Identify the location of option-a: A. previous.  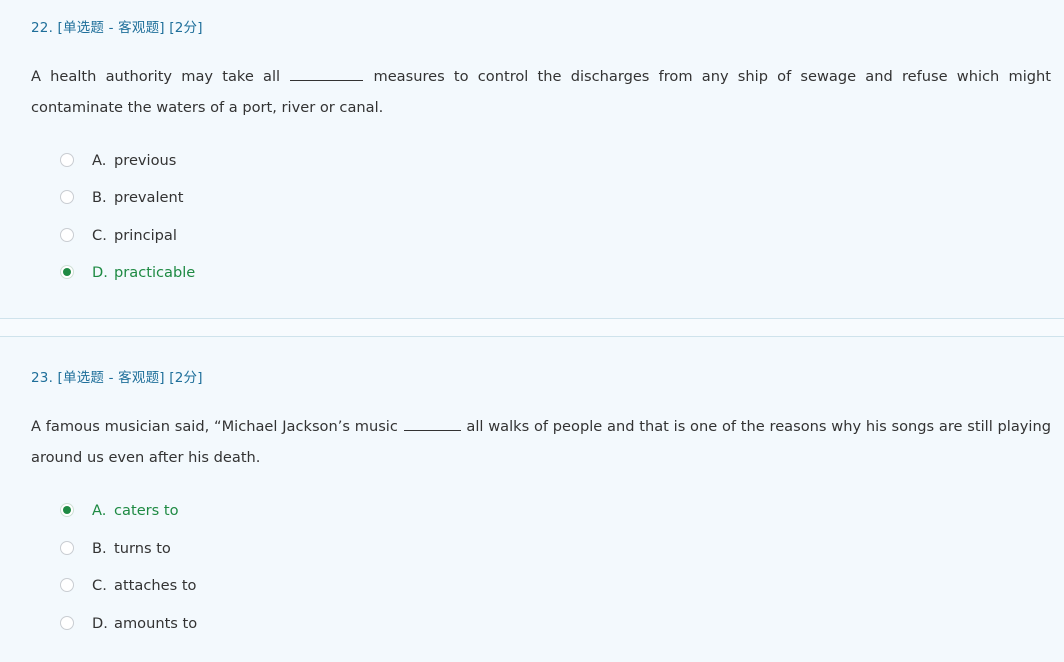
(118, 160).